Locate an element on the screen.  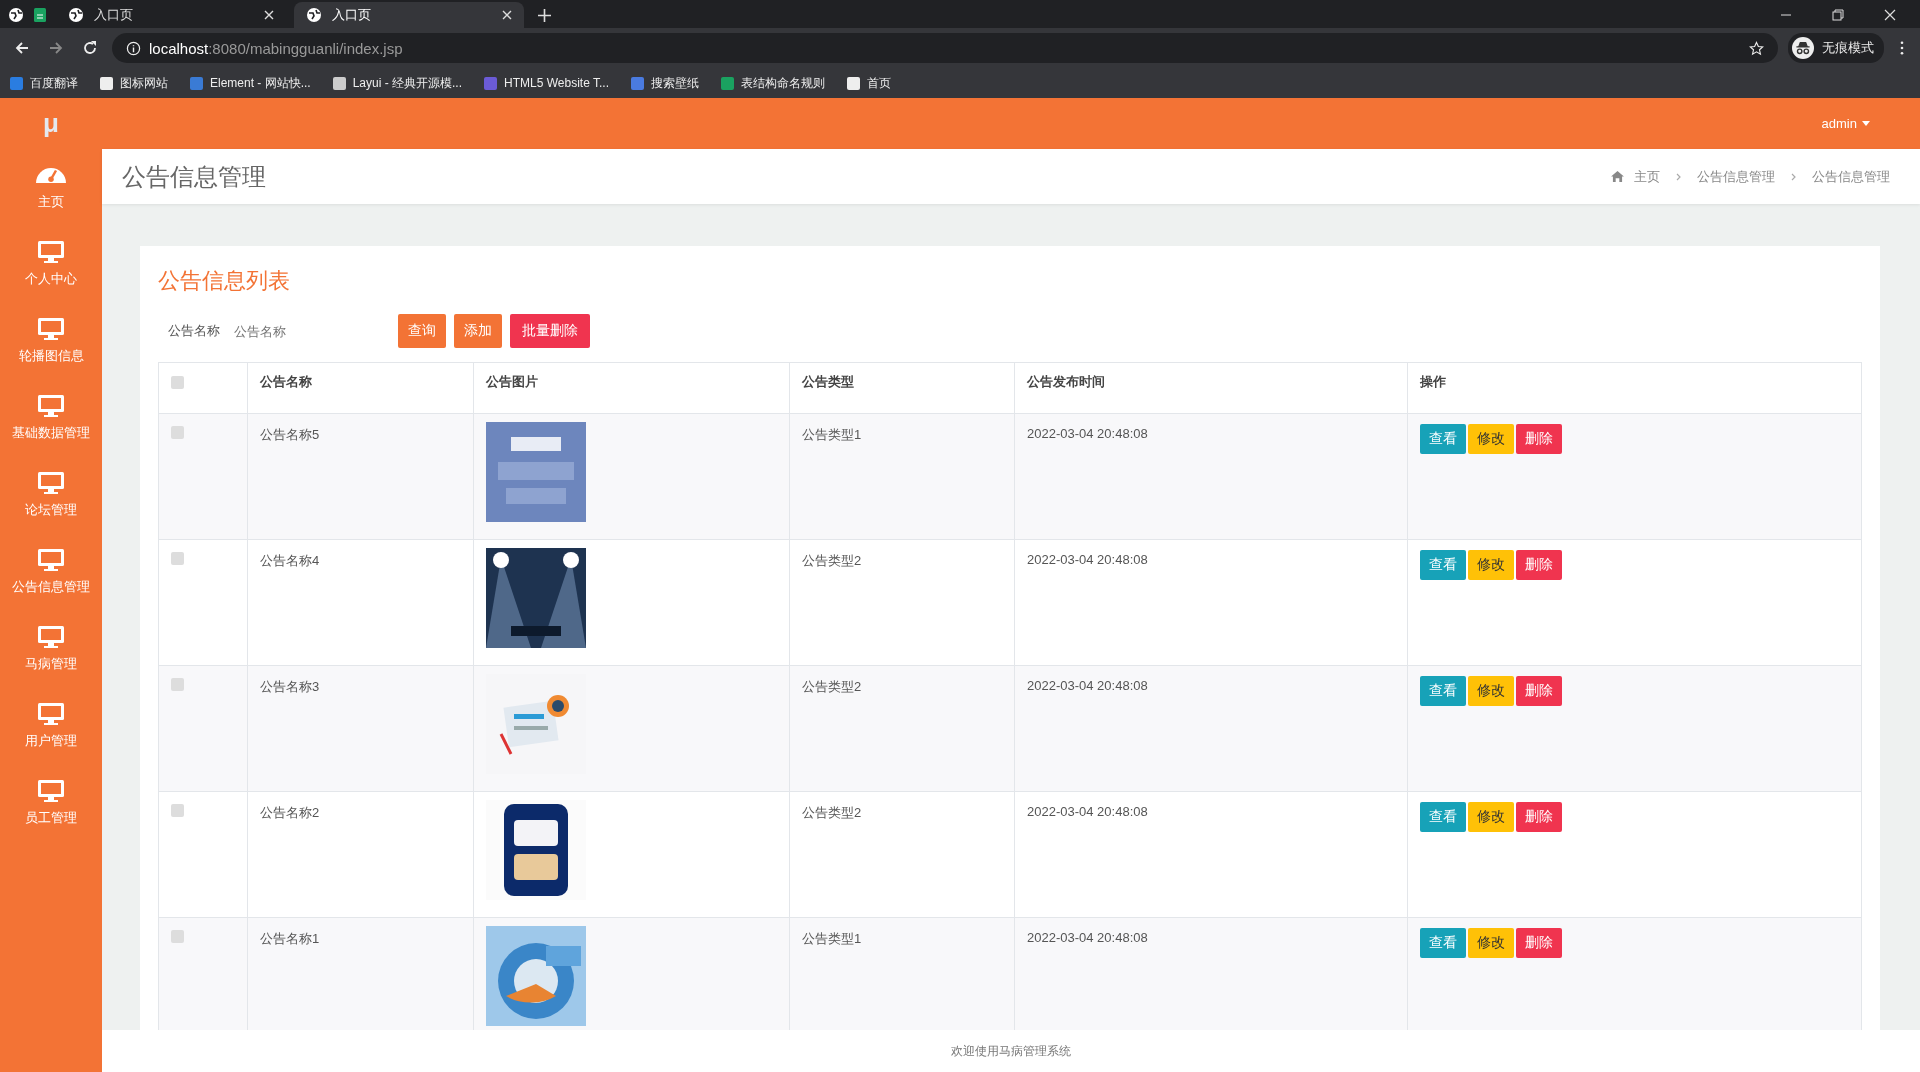
table-cell: 公告名称4 is located at coordinates (290, 561).